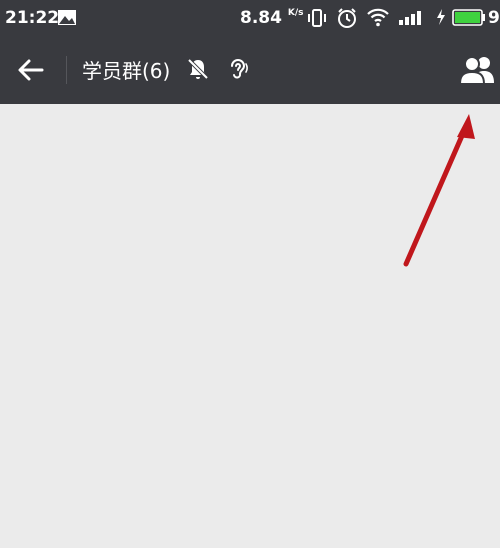 The width and height of the screenshot is (500, 548). I want to click on back-button, so click(31, 70).